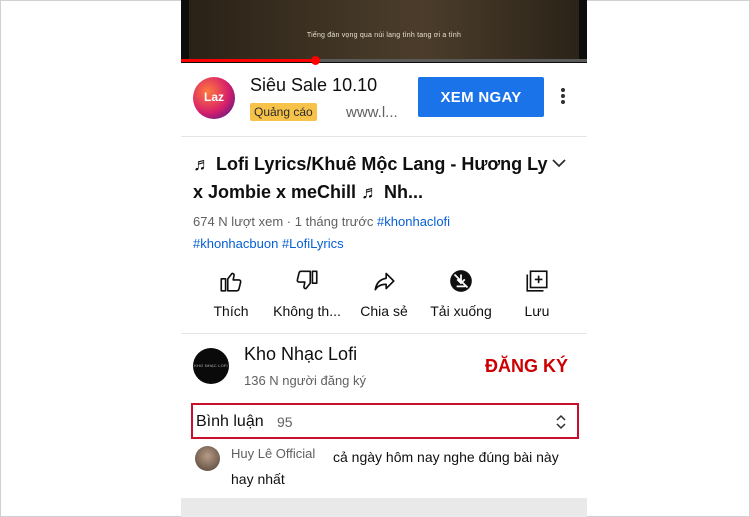 The width and height of the screenshot is (750, 517). I want to click on comments-label: Bình luận, so click(230, 421).